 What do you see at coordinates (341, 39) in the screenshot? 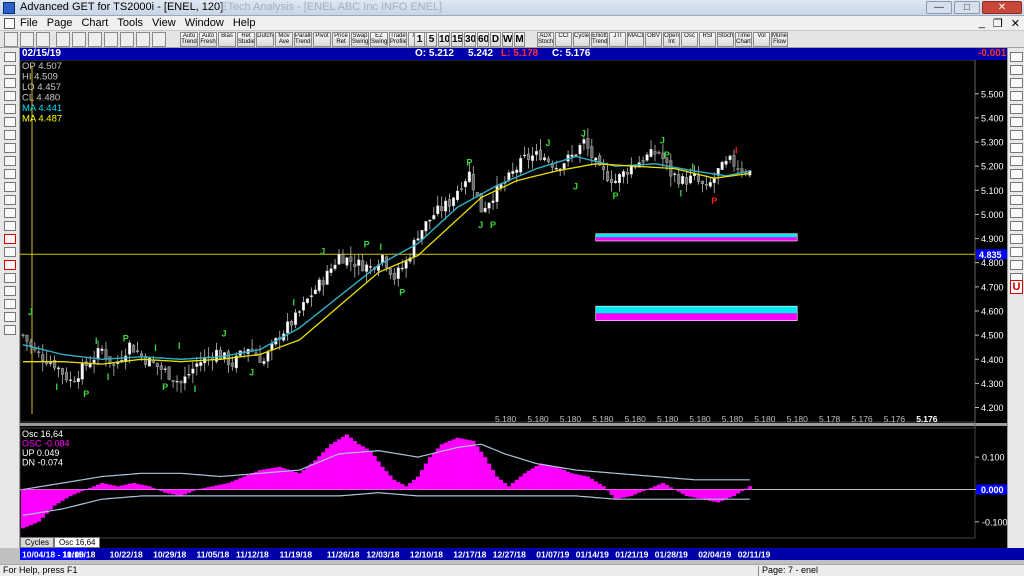
I see `toolbar-price-ret-button: Price Ret` at bounding box center [341, 39].